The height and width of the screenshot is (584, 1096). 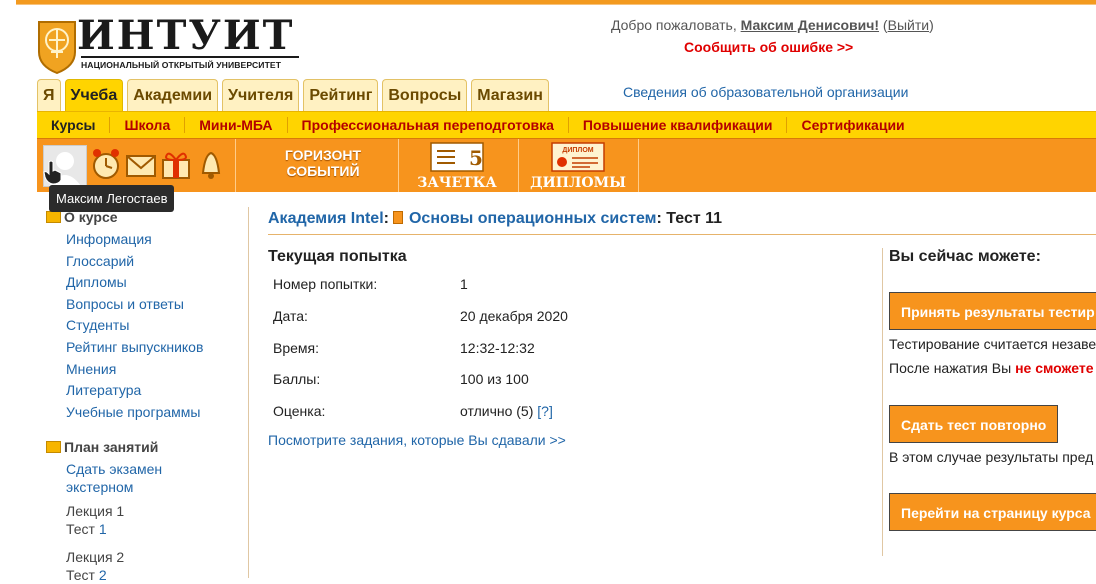 I want to click on sidebar-divider, so click(x=248, y=392).